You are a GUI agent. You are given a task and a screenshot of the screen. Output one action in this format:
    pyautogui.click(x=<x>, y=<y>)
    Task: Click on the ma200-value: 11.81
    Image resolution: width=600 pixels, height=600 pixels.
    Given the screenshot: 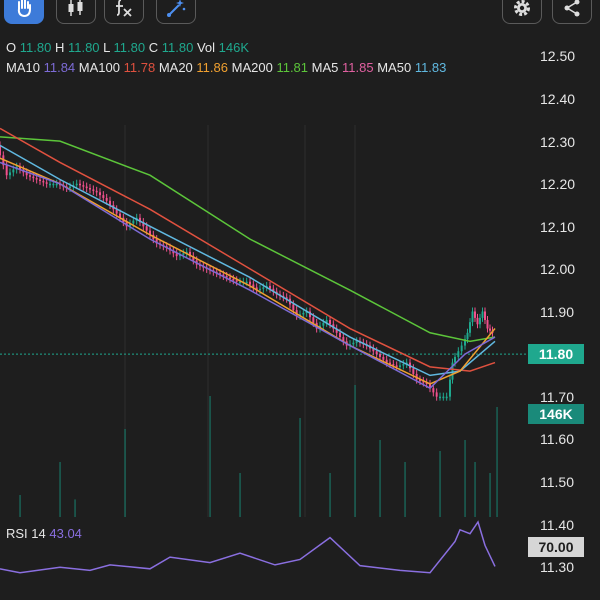 What is the action you would take?
    pyautogui.click(x=292, y=67)
    